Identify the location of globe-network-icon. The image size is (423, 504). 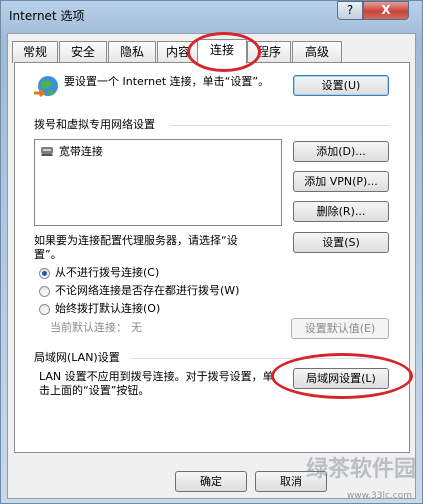
(46, 87).